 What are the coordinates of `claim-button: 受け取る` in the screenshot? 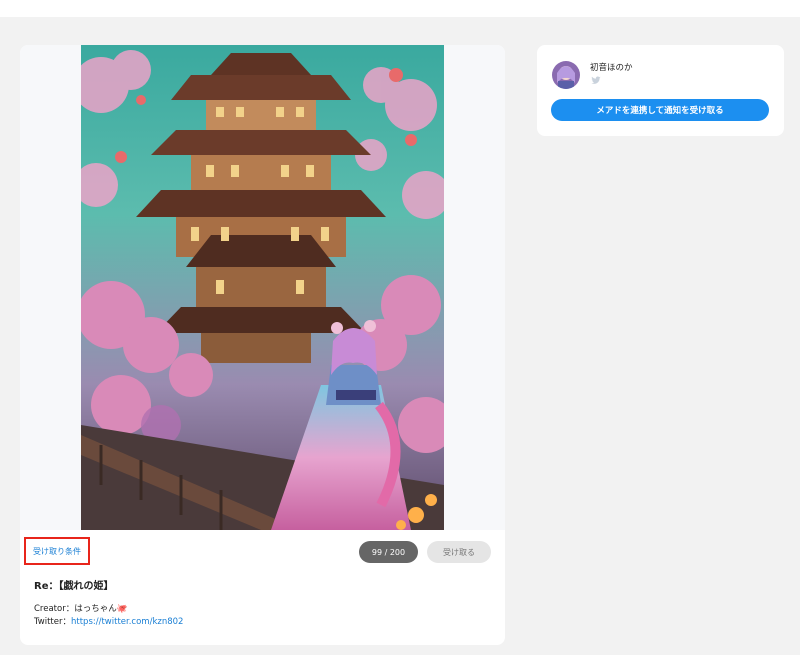 It's located at (459, 552).